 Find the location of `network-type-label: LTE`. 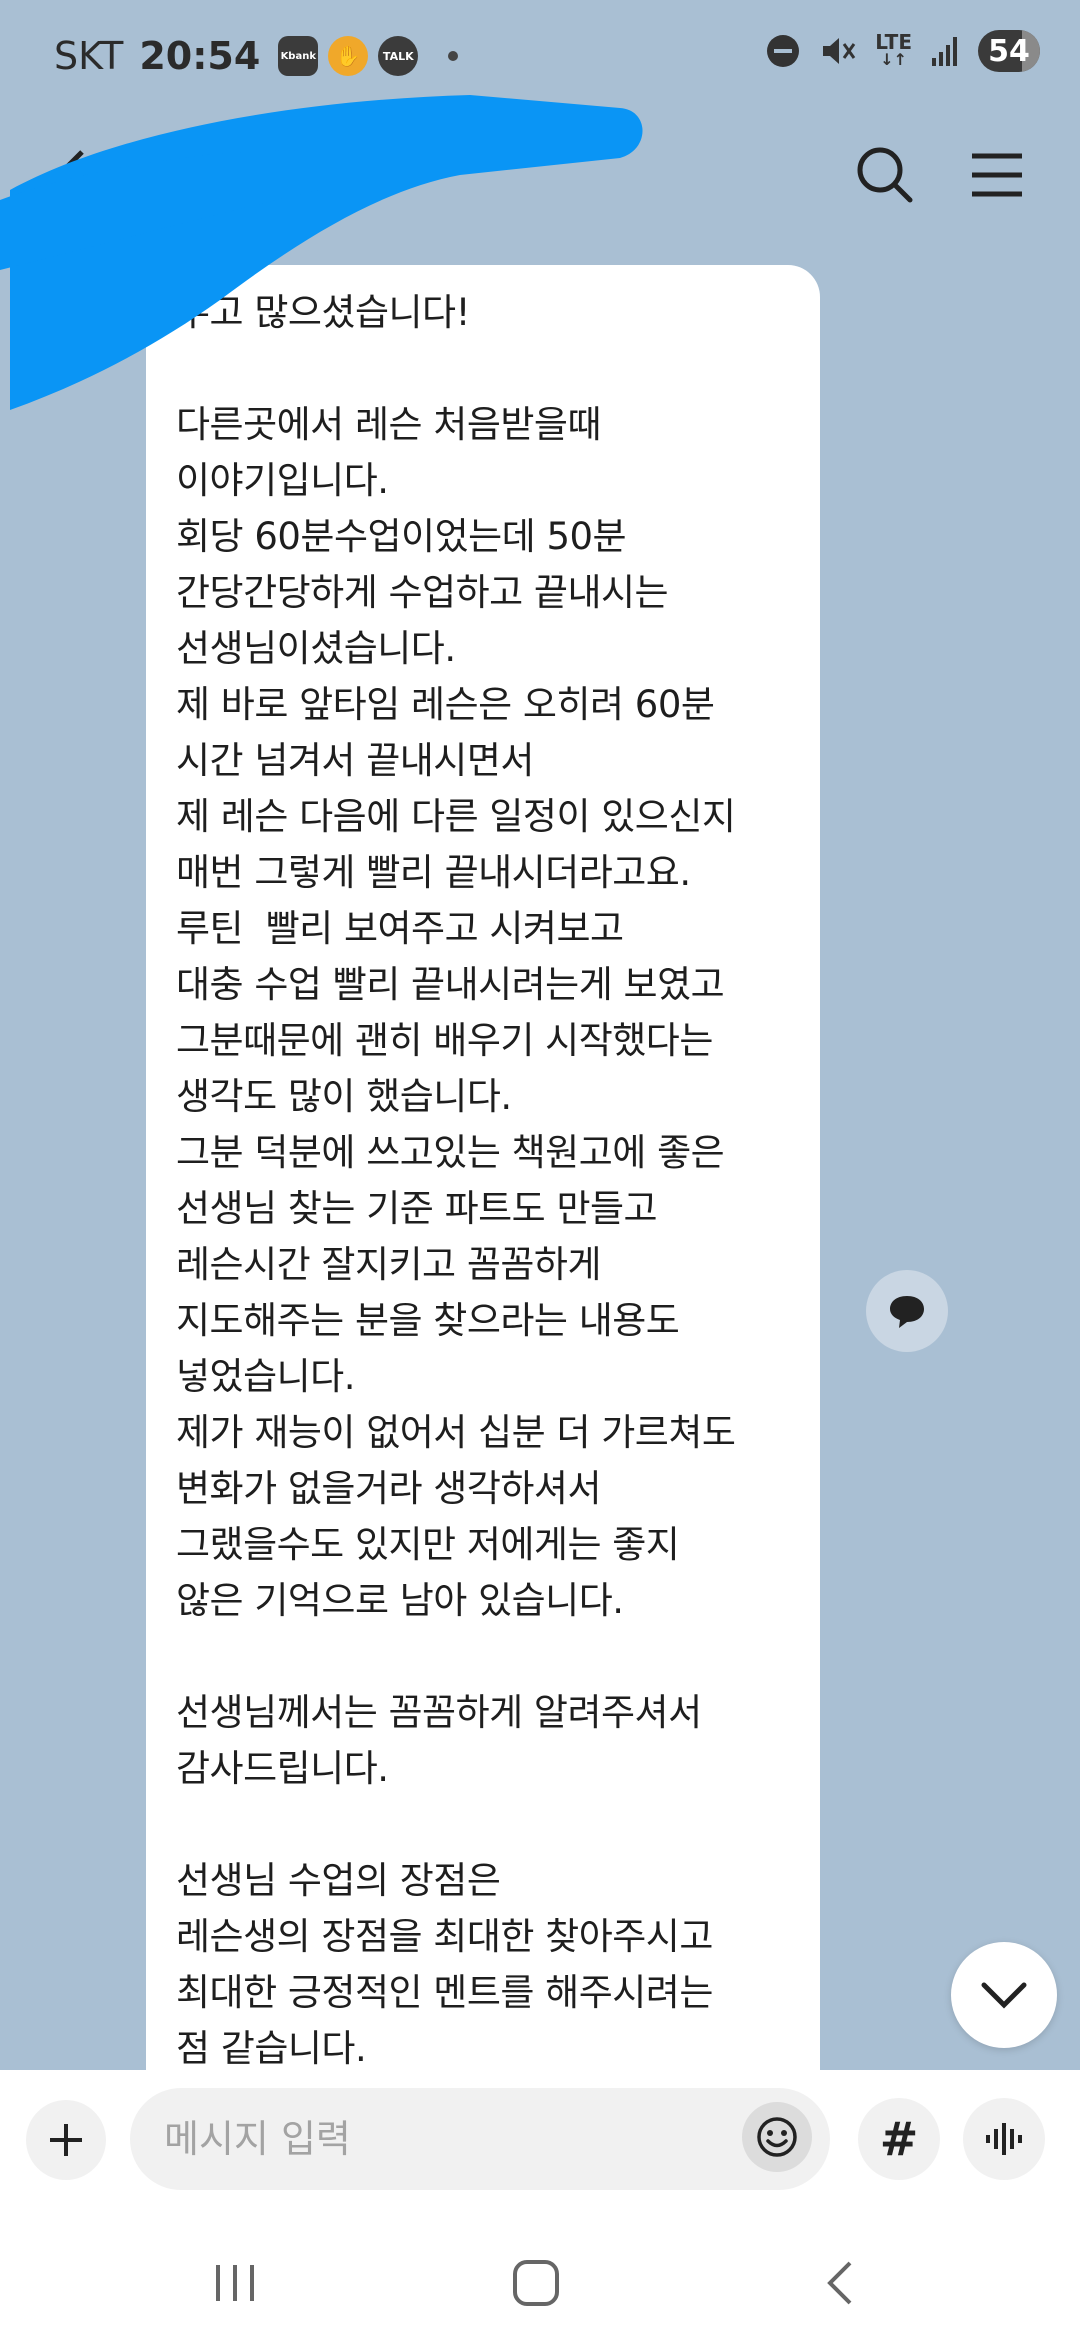

network-type-label: LTE is located at coordinates (893, 42).